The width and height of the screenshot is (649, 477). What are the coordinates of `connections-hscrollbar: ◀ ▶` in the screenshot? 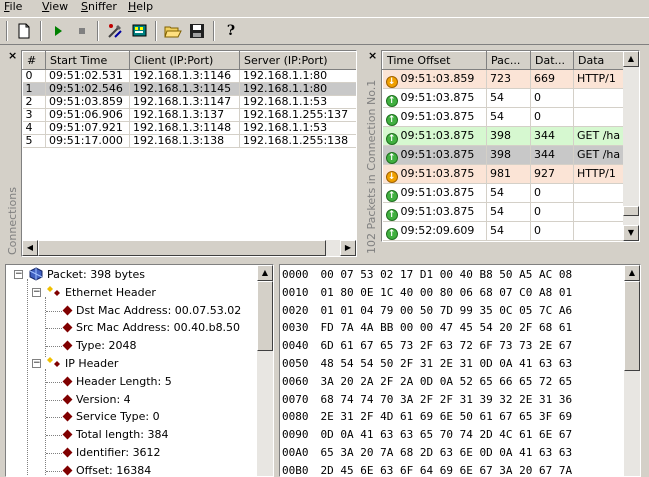 It's located at (189, 248).